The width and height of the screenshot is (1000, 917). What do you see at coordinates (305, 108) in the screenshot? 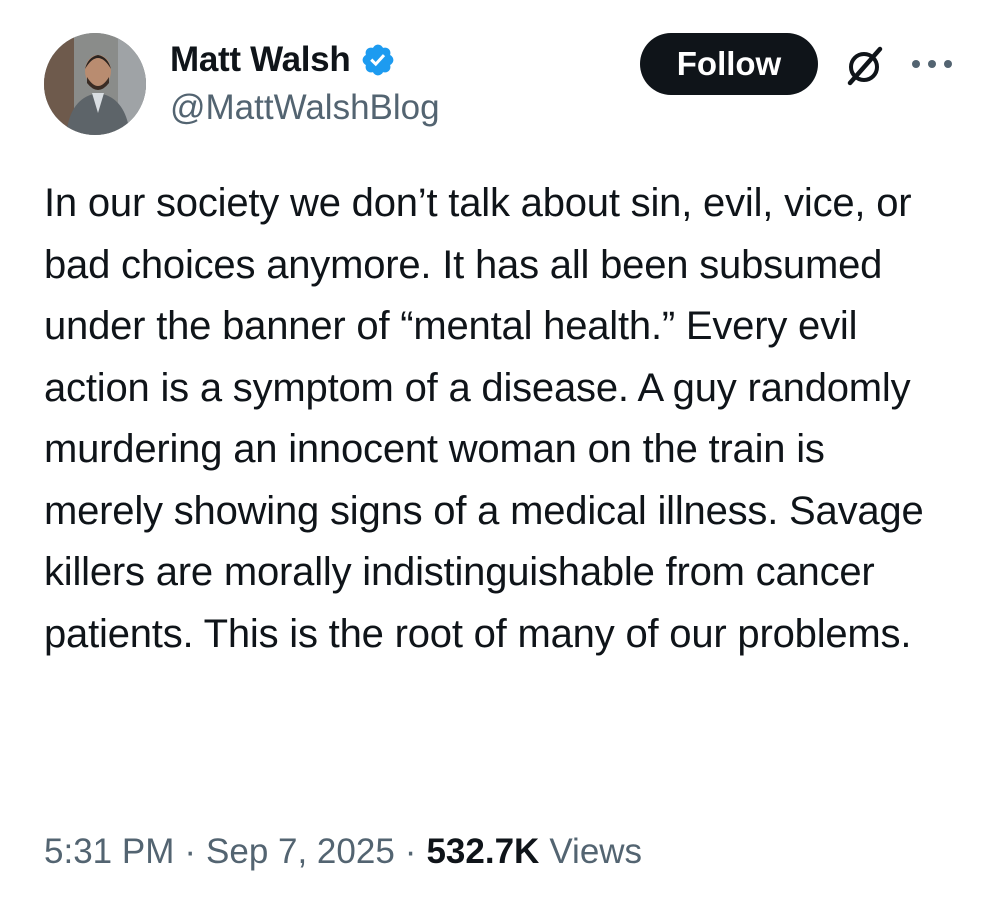
I see `author-handle: @MattWalshBlog` at bounding box center [305, 108].